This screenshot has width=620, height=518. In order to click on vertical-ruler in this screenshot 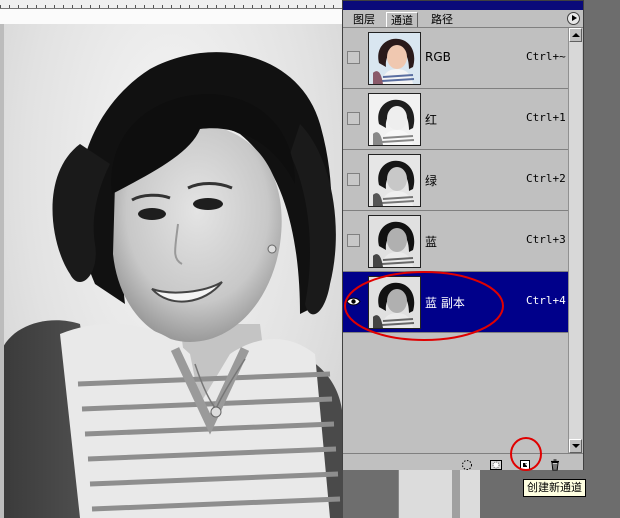, I will do `click(2, 271)`.